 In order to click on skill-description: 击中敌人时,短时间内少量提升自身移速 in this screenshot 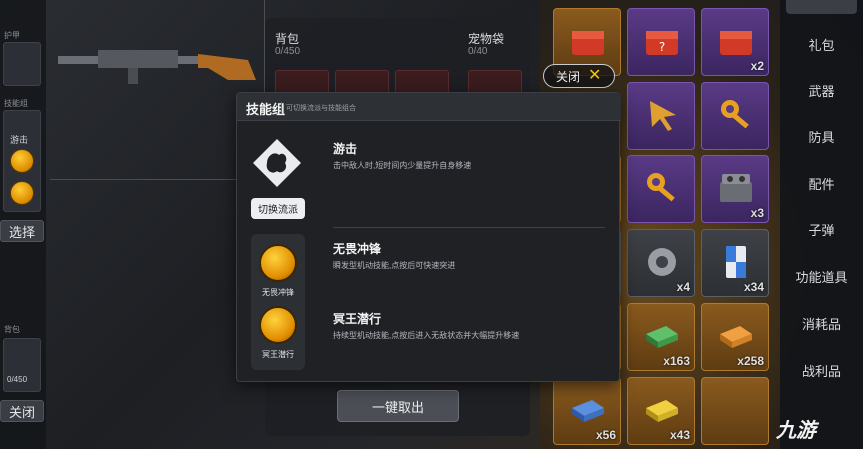, I will do `click(402, 165)`.